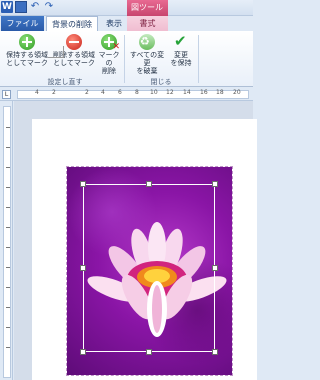 This screenshot has height=380, width=320. Describe the element at coordinates (215, 268) in the screenshot. I see `resize-handle-right` at that location.